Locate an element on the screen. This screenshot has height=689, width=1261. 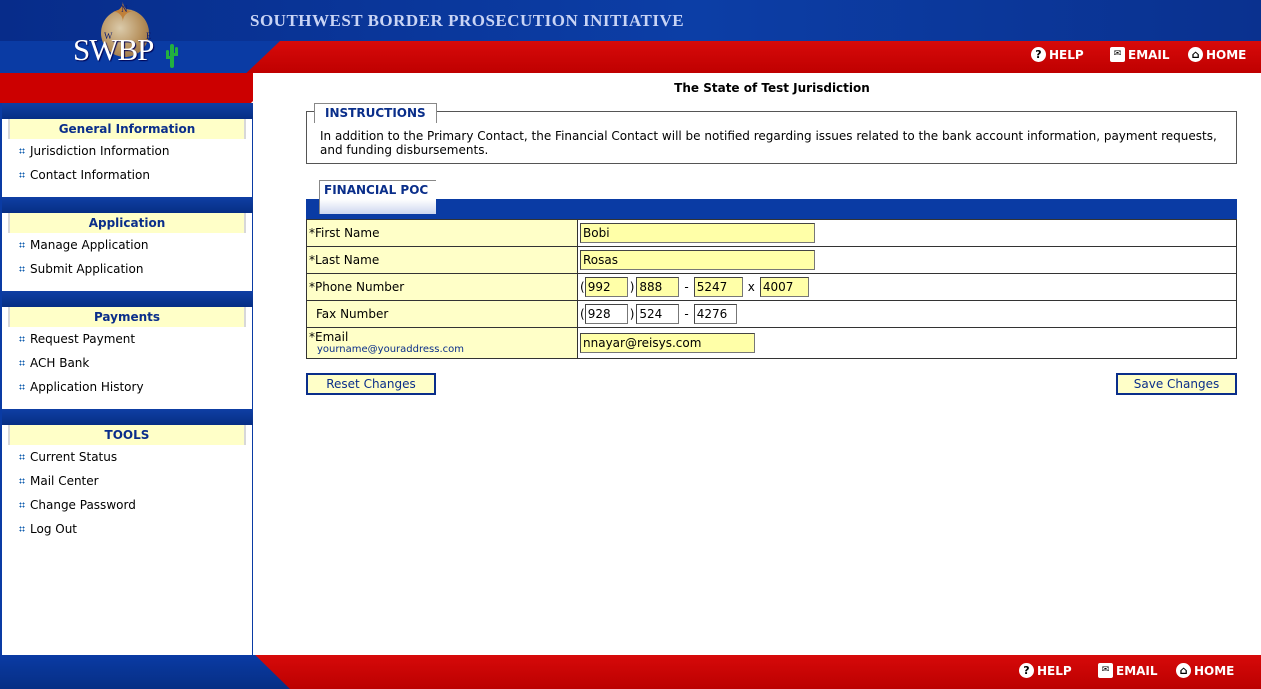
header-red-wedge is located at coordinates (141, 88).